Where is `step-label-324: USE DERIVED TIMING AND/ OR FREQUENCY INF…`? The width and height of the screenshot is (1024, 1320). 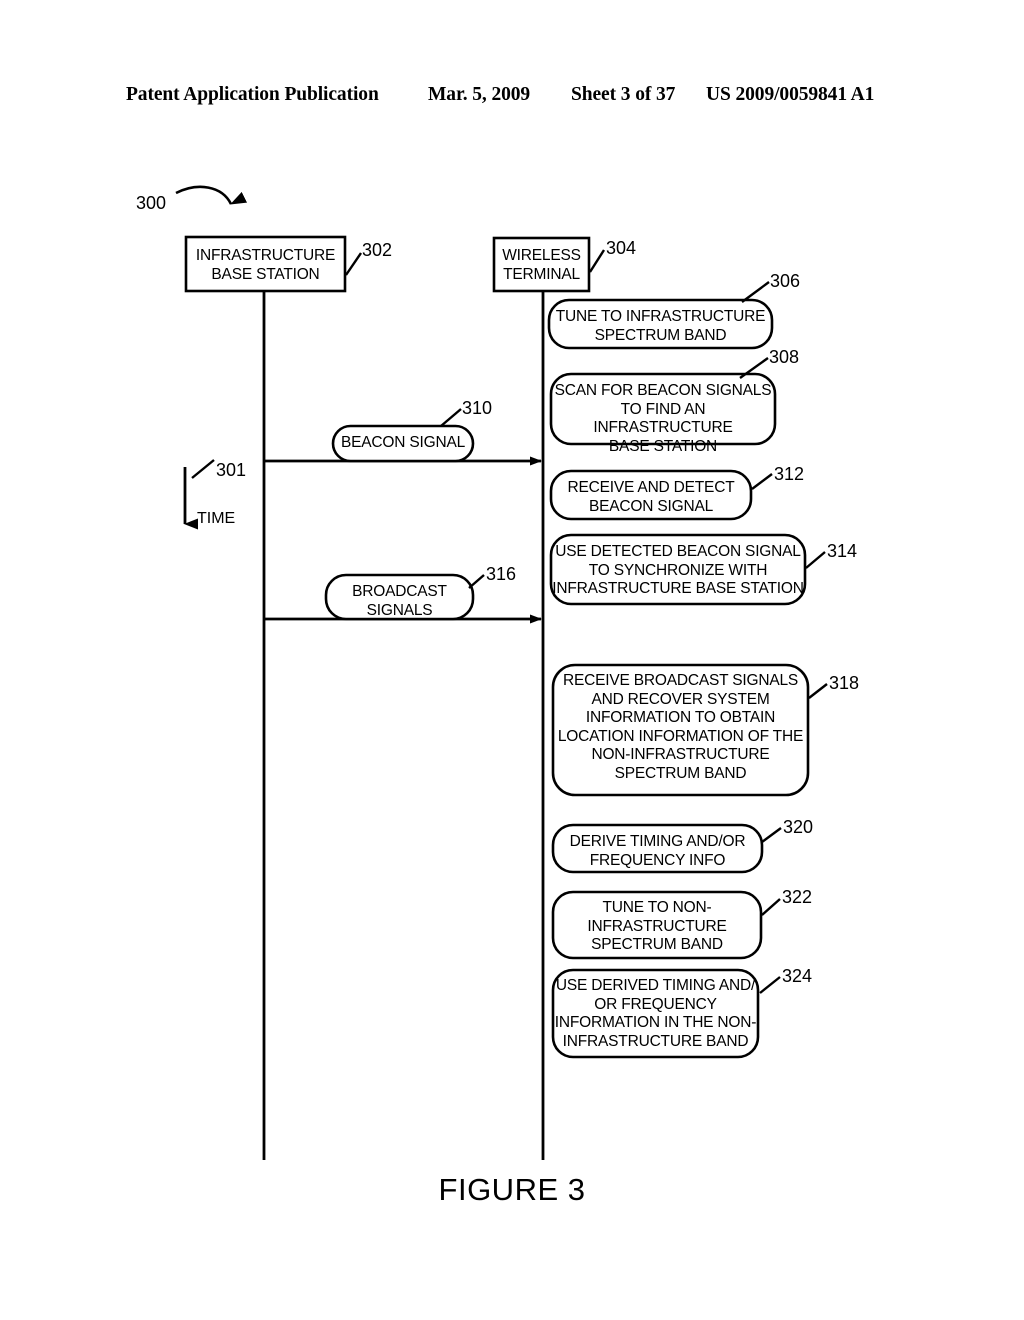 step-label-324: USE DERIVED TIMING AND/ OR FREQUENCY INF… is located at coordinates (655, 1013).